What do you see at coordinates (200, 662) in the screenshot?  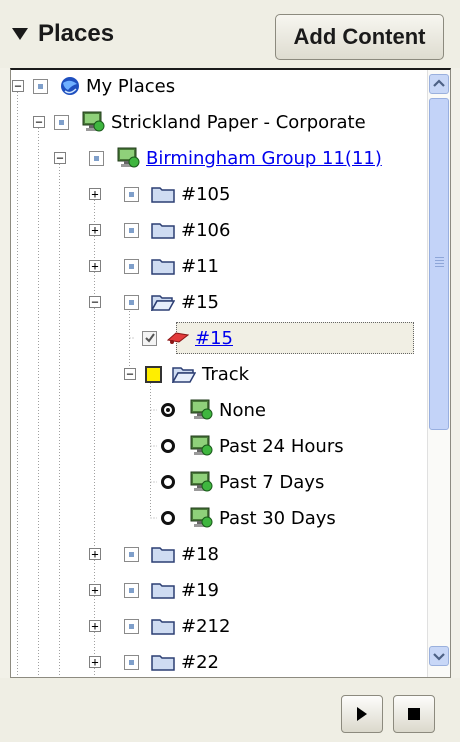 I see `tree-node-label: #22` at bounding box center [200, 662].